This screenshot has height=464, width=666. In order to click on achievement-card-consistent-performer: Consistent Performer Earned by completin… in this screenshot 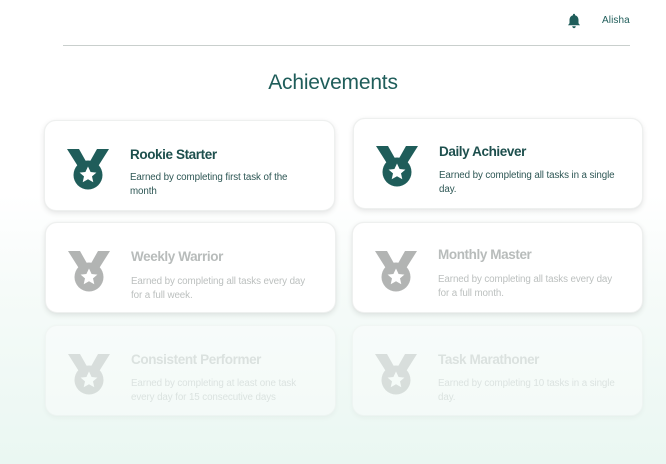, I will do `click(190, 370)`.